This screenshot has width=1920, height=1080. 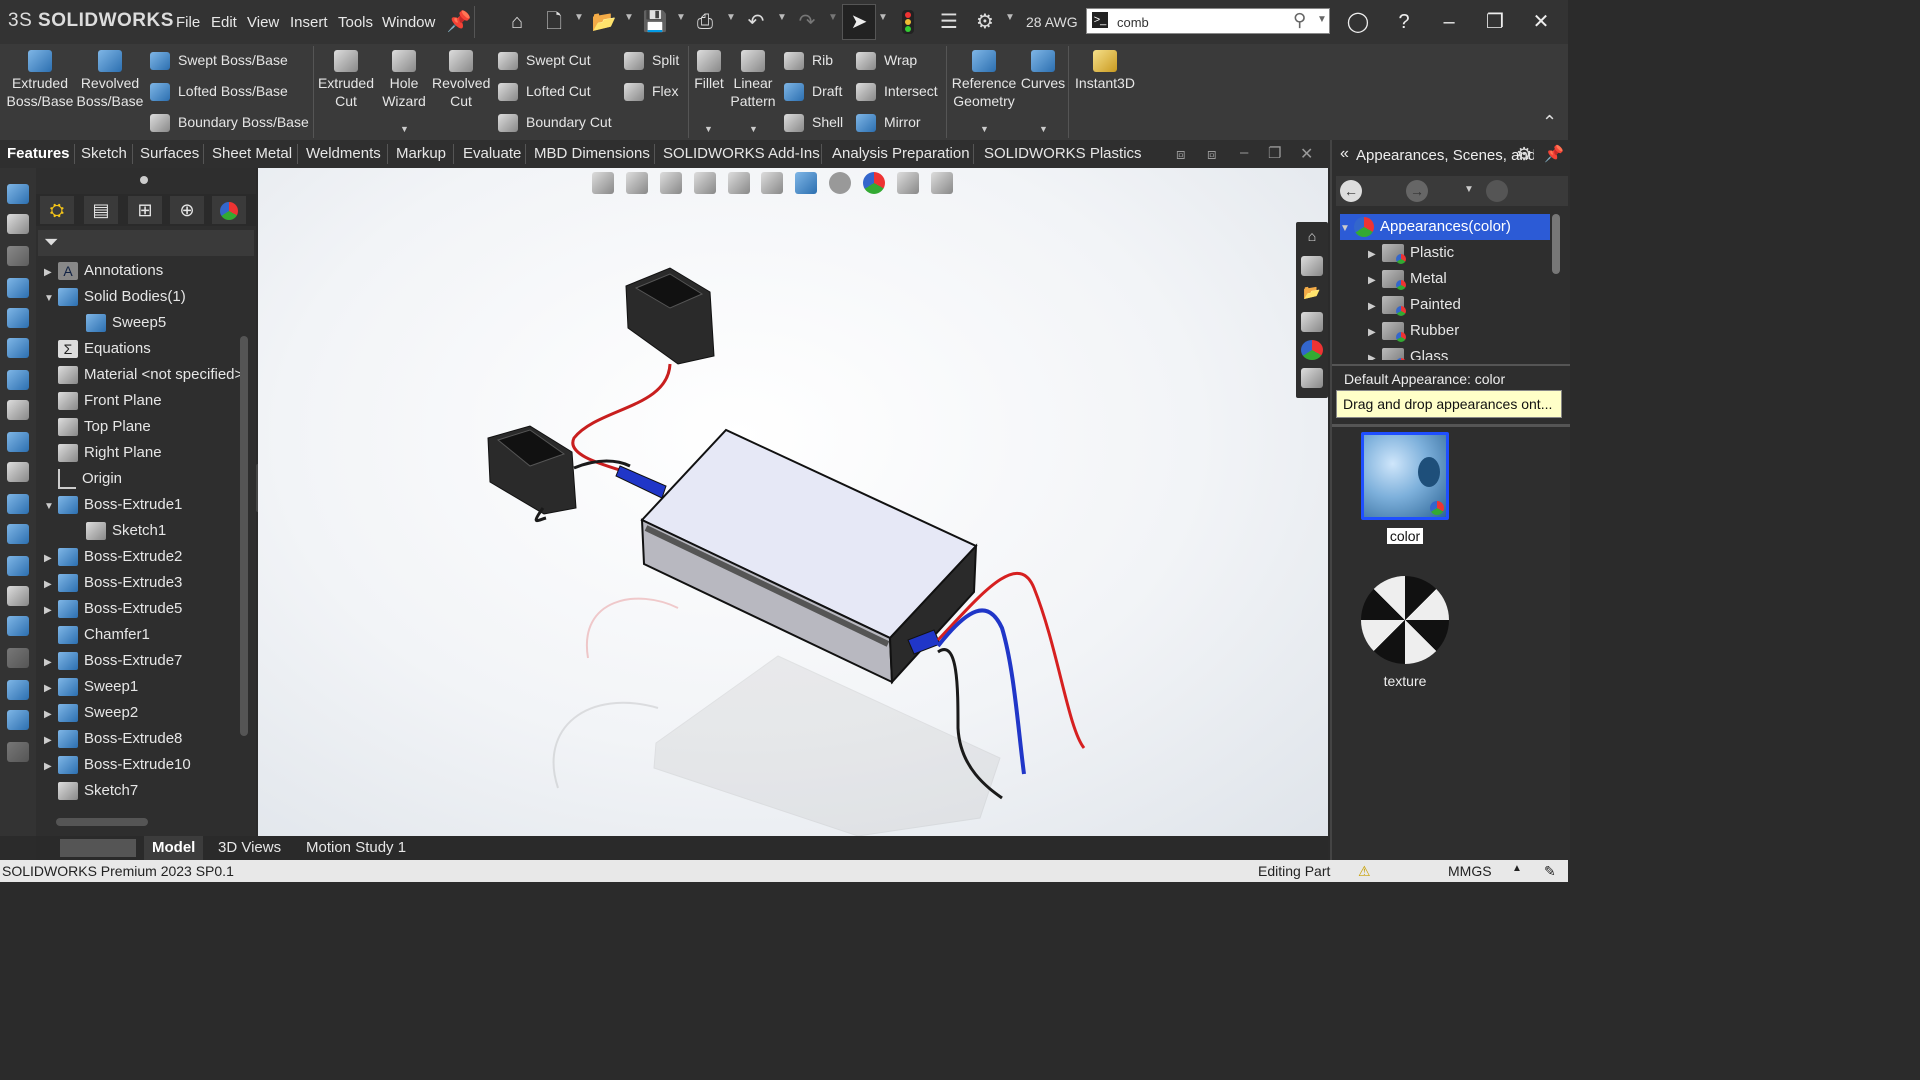 What do you see at coordinates (142, 661) in the screenshot?
I see `tree-item-boss-extrude7: ▶ Boss-Extrude7` at bounding box center [142, 661].